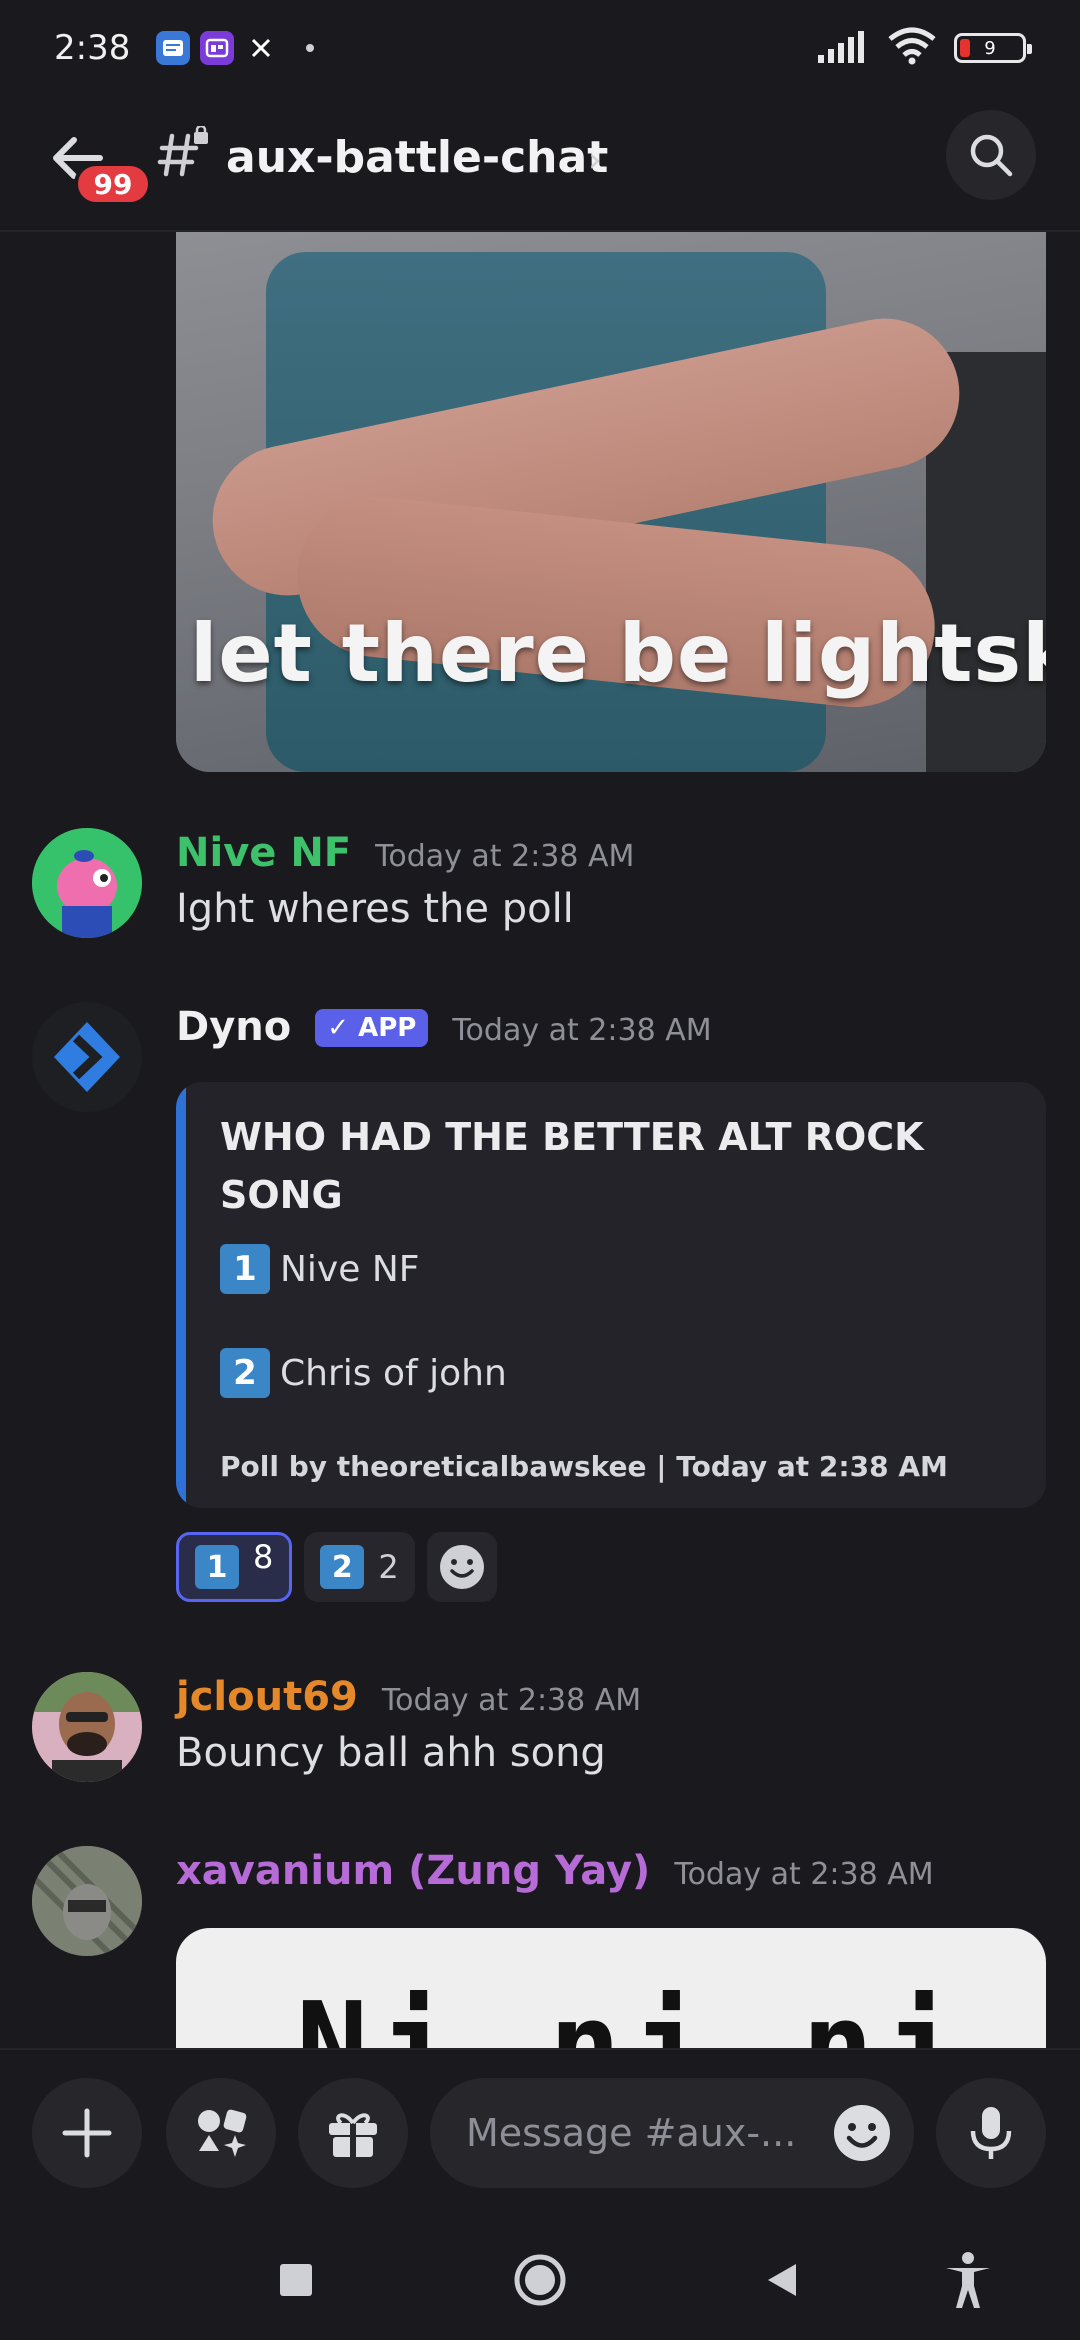  What do you see at coordinates (233, 1027) in the screenshot?
I see `author-name: Dyno` at bounding box center [233, 1027].